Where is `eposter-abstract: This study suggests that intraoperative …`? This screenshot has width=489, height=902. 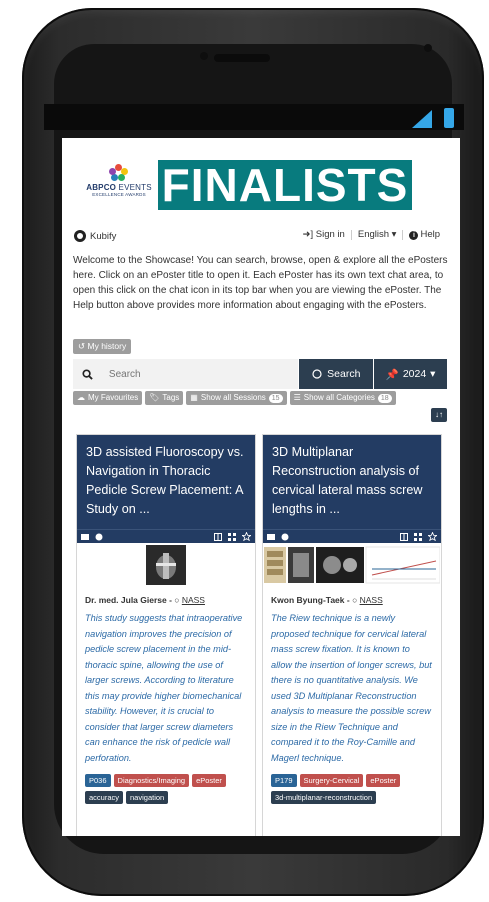 eposter-abstract: This study suggests that intraoperative … is located at coordinates (164, 688).